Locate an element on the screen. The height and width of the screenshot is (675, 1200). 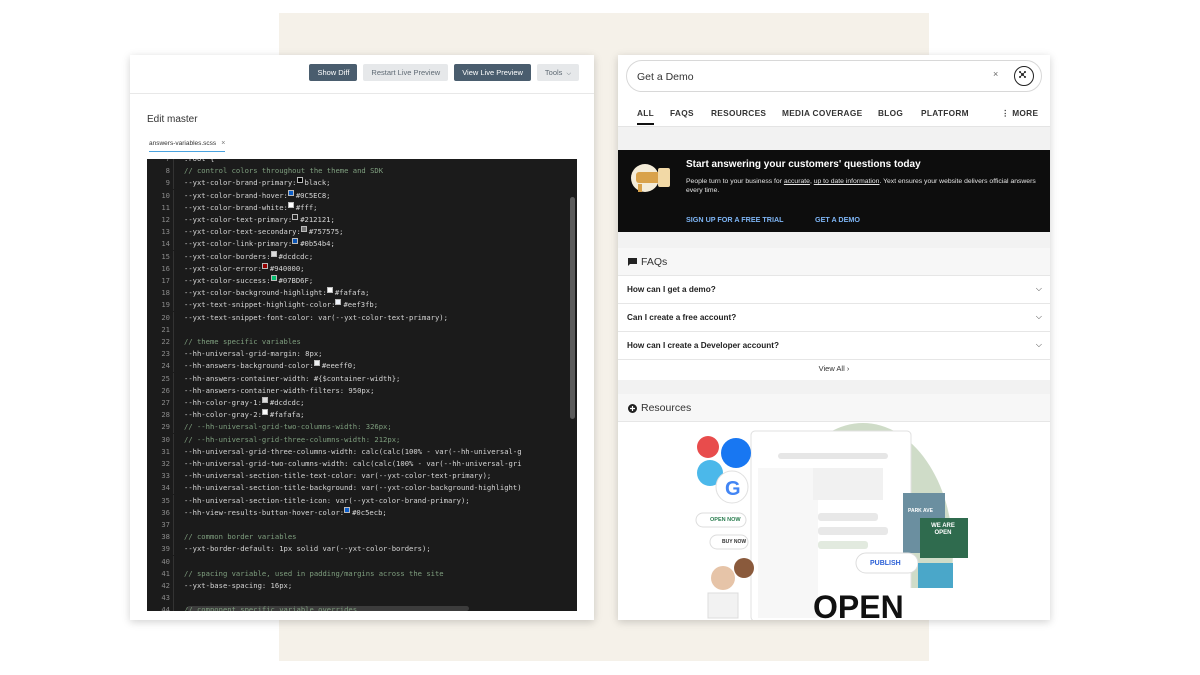
line-number: 29 is located at coordinates (165, 427).